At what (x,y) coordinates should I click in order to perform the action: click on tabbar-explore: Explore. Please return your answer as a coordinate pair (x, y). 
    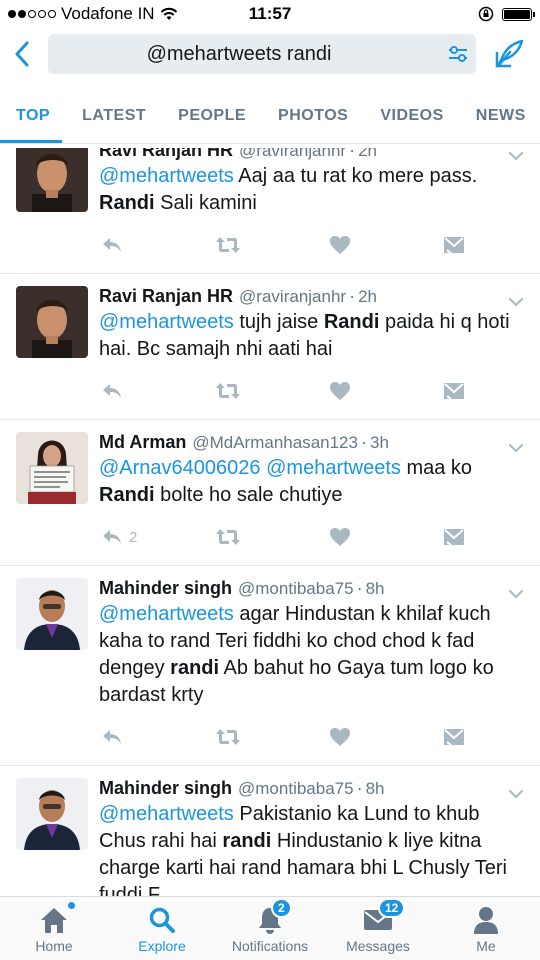
    Looking at the image, I should click on (162, 928).